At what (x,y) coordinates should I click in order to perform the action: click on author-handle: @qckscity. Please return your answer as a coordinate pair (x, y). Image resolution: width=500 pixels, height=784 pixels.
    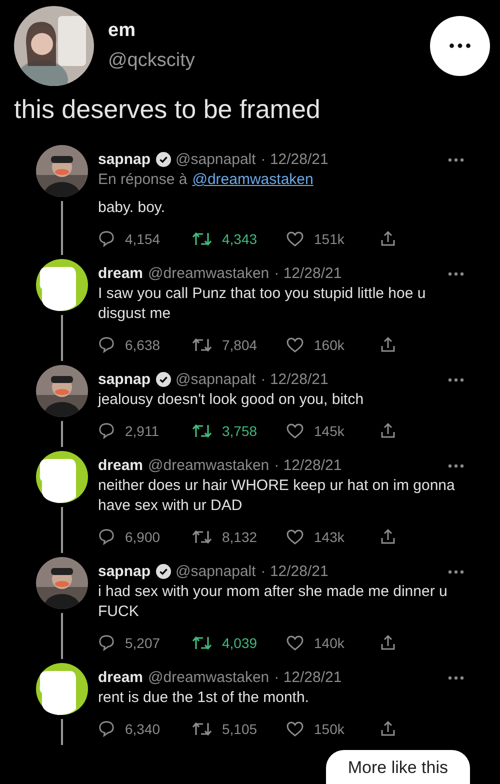
    Looking at the image, I should click on (152, 61).